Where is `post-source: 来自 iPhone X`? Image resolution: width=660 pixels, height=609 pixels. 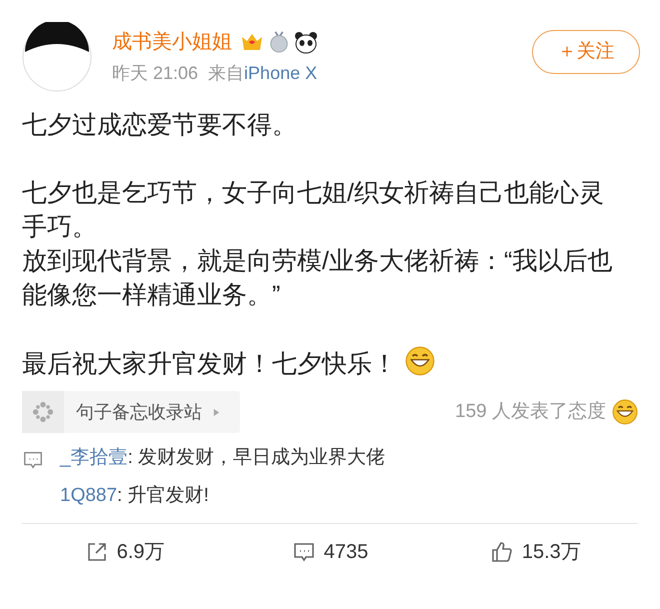
post-source: 来自 iPhone X is located at coordinates (263, 73).